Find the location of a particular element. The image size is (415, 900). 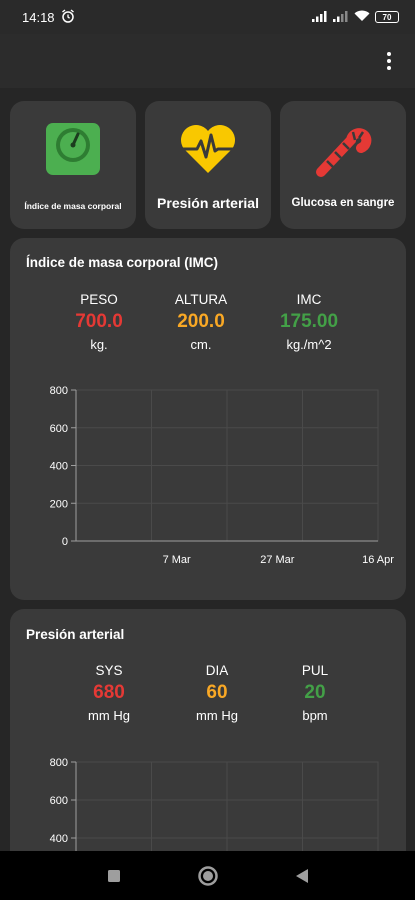

tile-imc: Índice de masa corporal is located at coordinates (73, 165).